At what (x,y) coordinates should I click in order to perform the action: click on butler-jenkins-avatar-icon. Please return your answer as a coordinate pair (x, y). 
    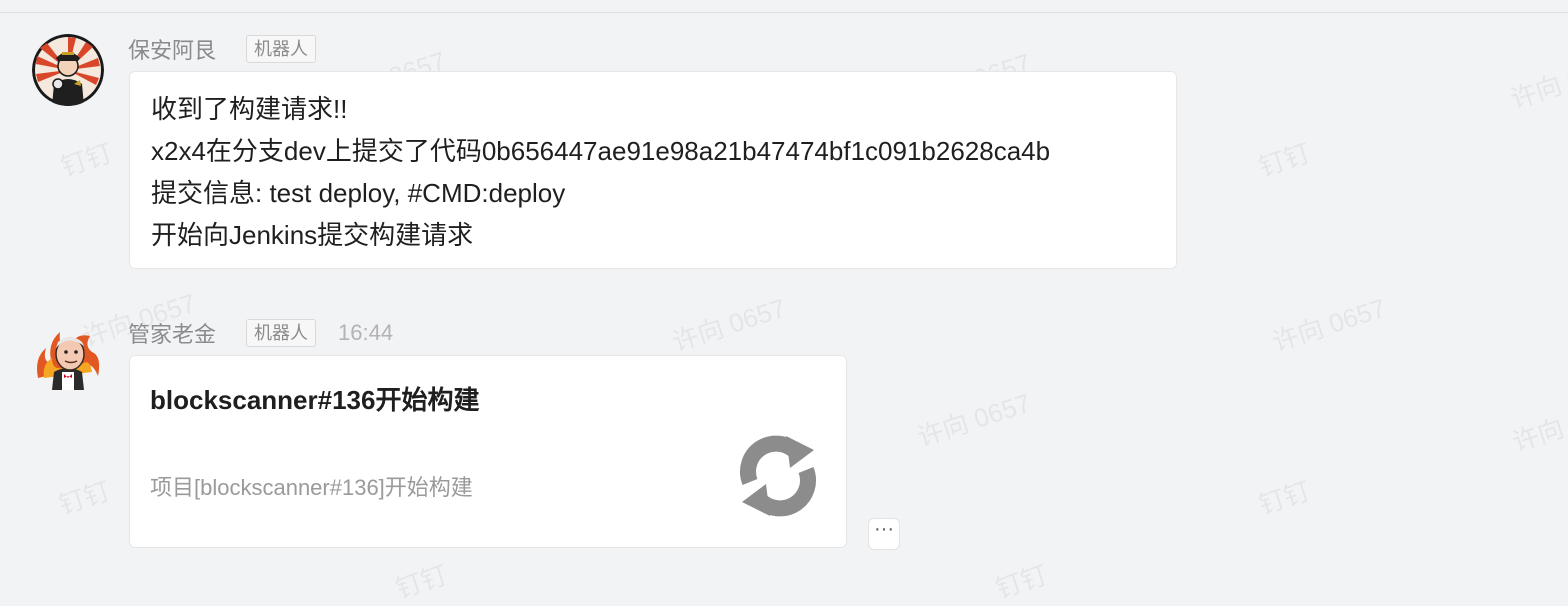
    Looking at the image, I should click on (68, 361).